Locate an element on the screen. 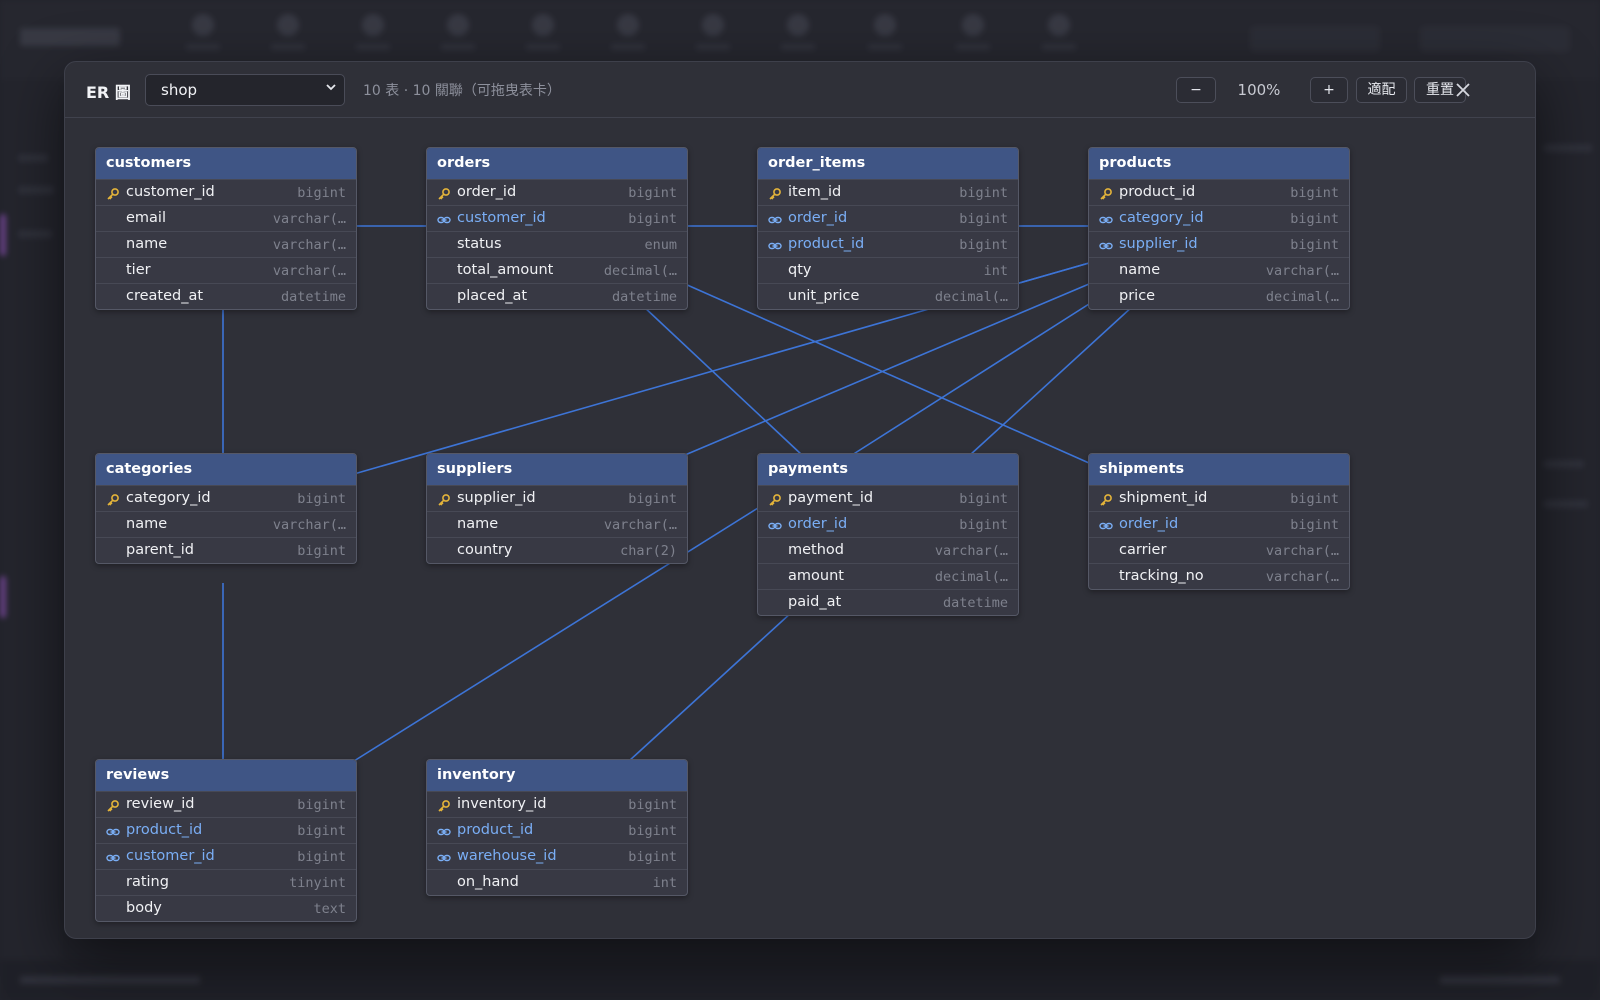  zoom-in-button: + is located at coordinates (1329, 90).